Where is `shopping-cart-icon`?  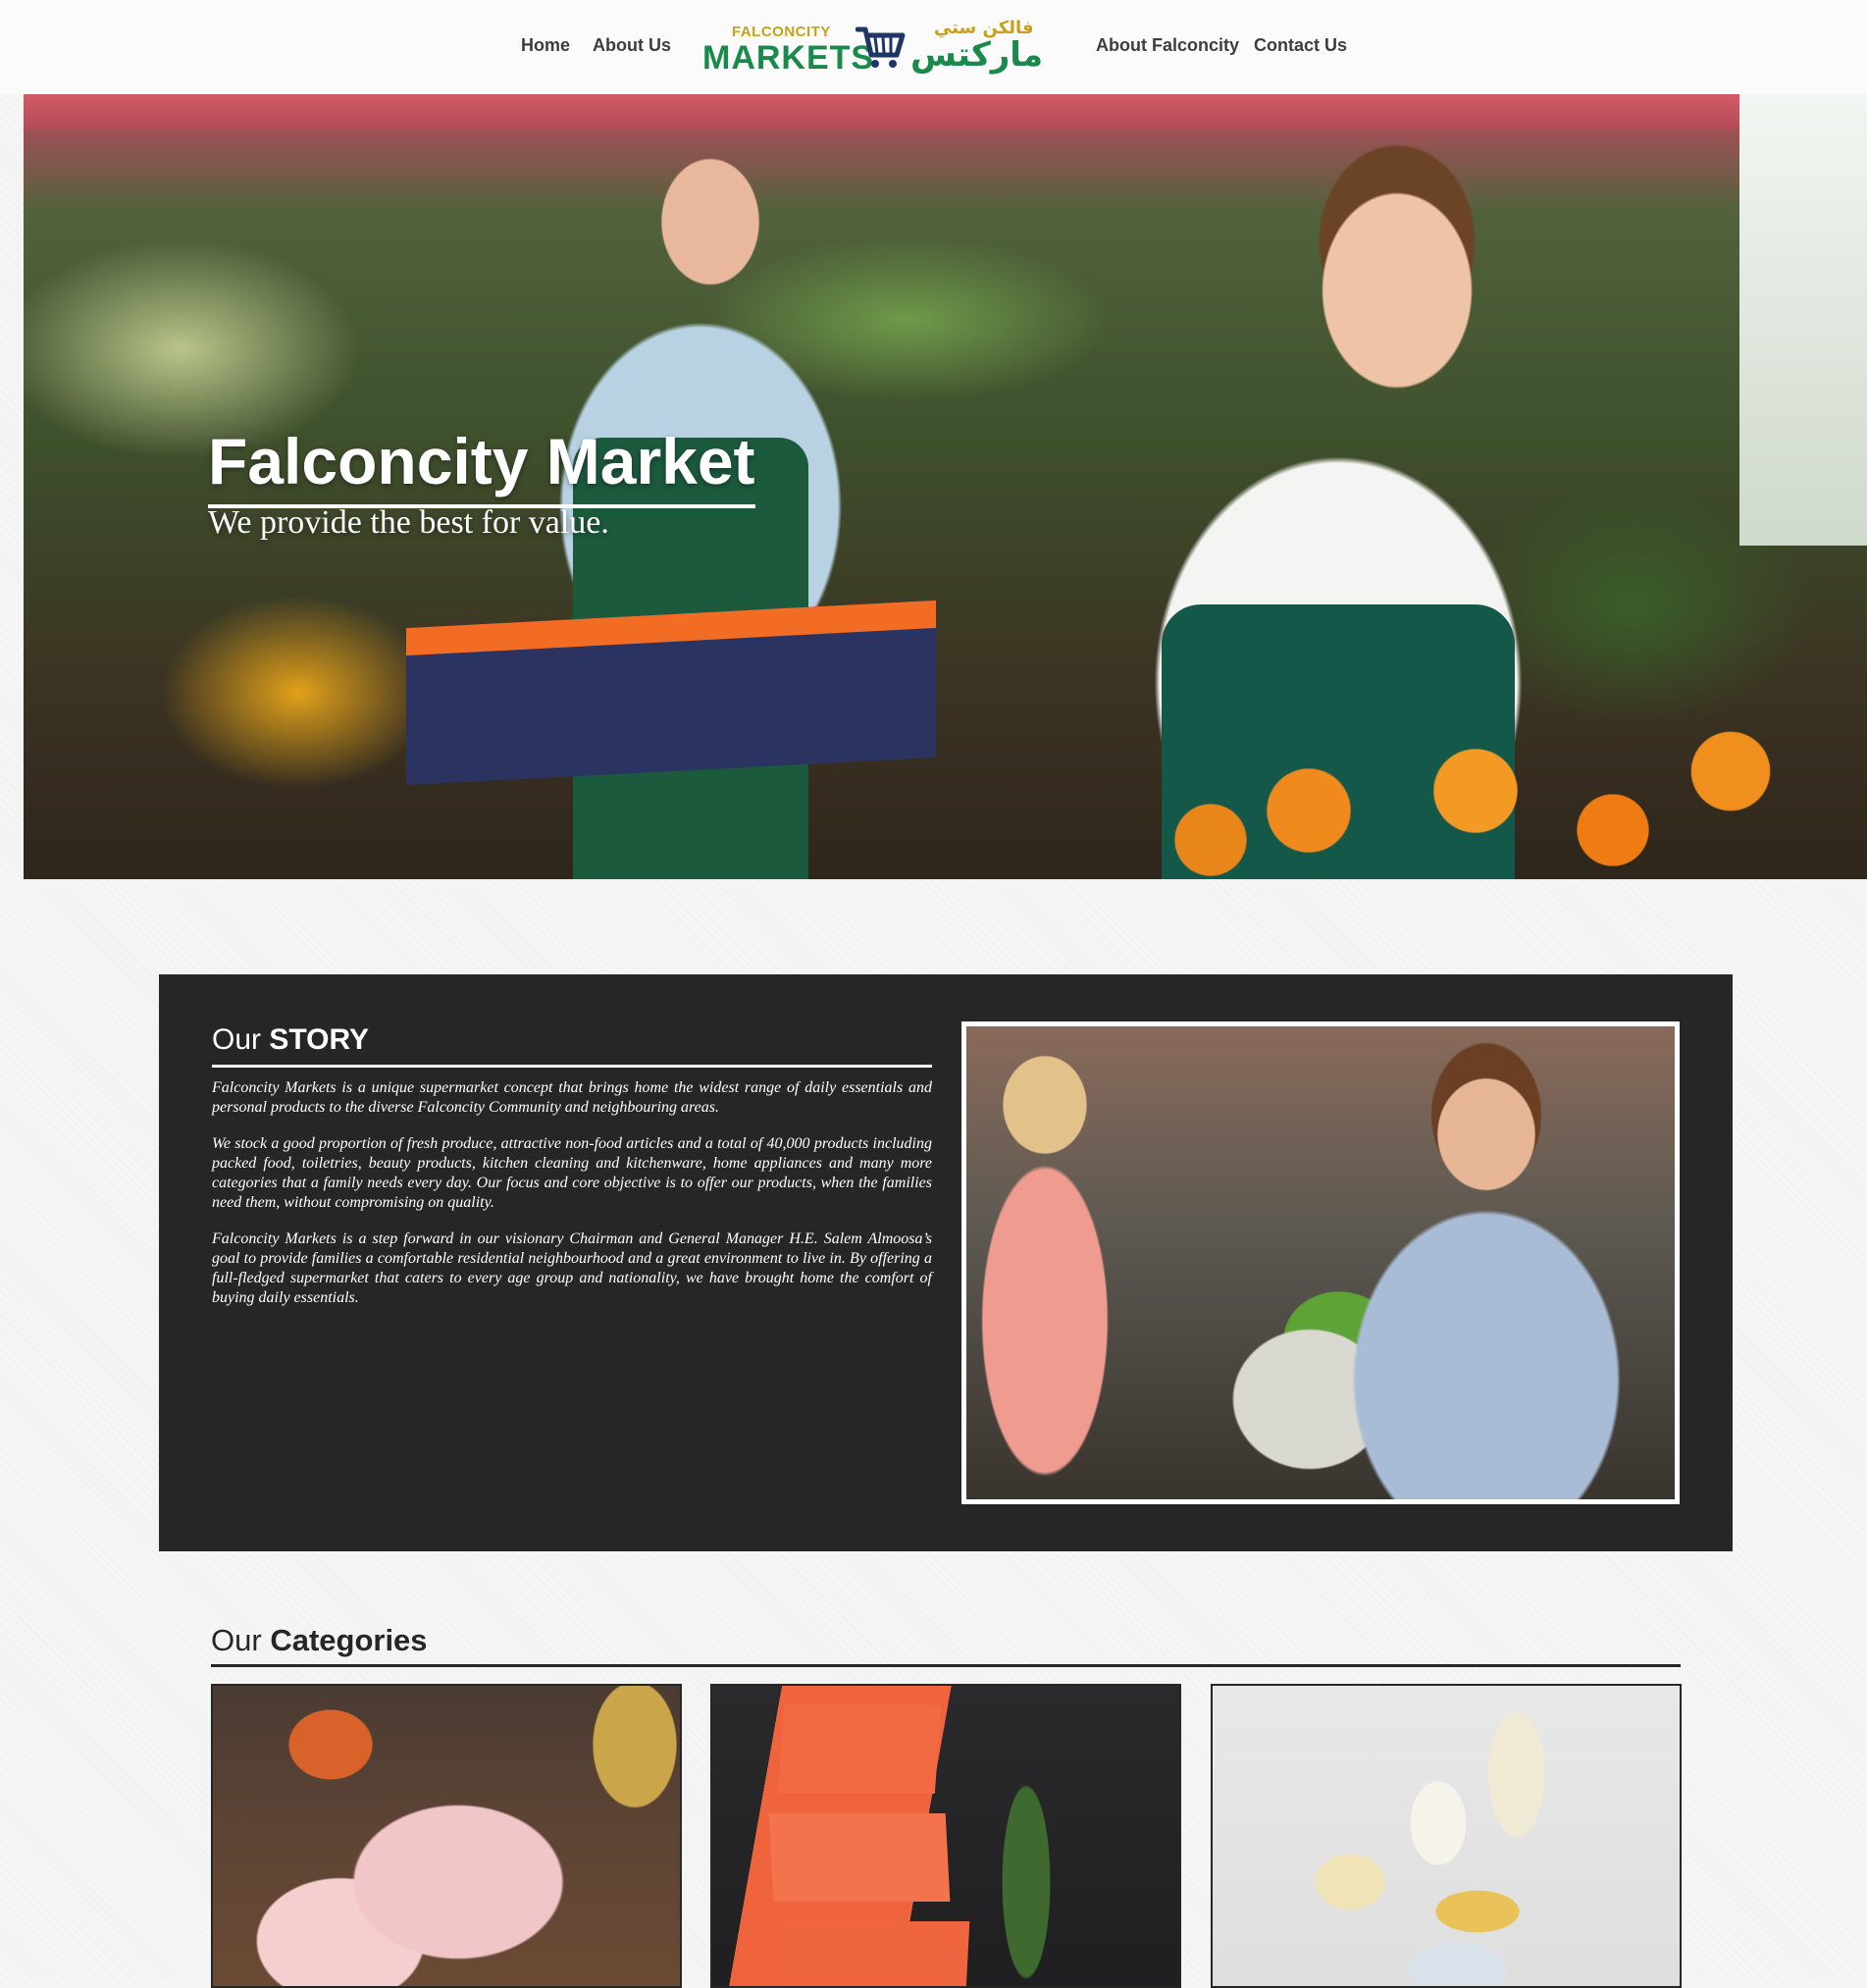
shopping-cart-icon is located at coordinates (881, 47).